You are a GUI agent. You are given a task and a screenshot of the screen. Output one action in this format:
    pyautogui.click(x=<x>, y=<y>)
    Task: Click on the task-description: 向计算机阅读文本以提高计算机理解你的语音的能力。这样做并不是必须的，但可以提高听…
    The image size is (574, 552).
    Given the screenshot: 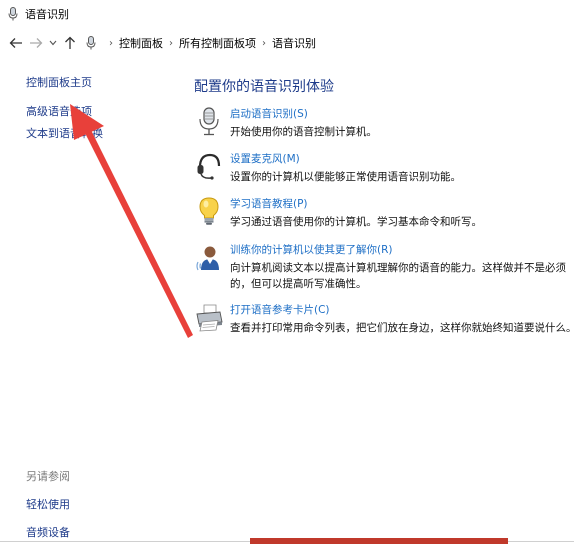 What is the action you would take?
    pyautogui.click(x=398, y=276)
    